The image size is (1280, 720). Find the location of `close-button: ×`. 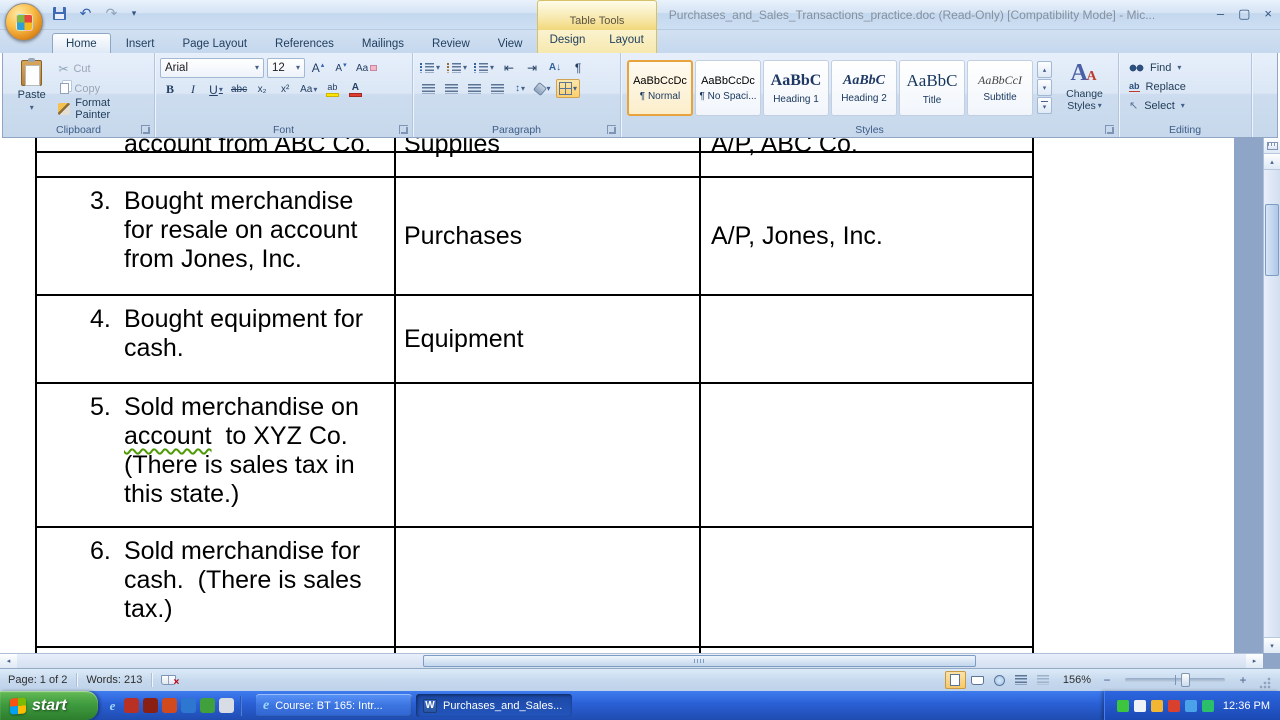

close-button: × is located at coordinates (1268, 13).